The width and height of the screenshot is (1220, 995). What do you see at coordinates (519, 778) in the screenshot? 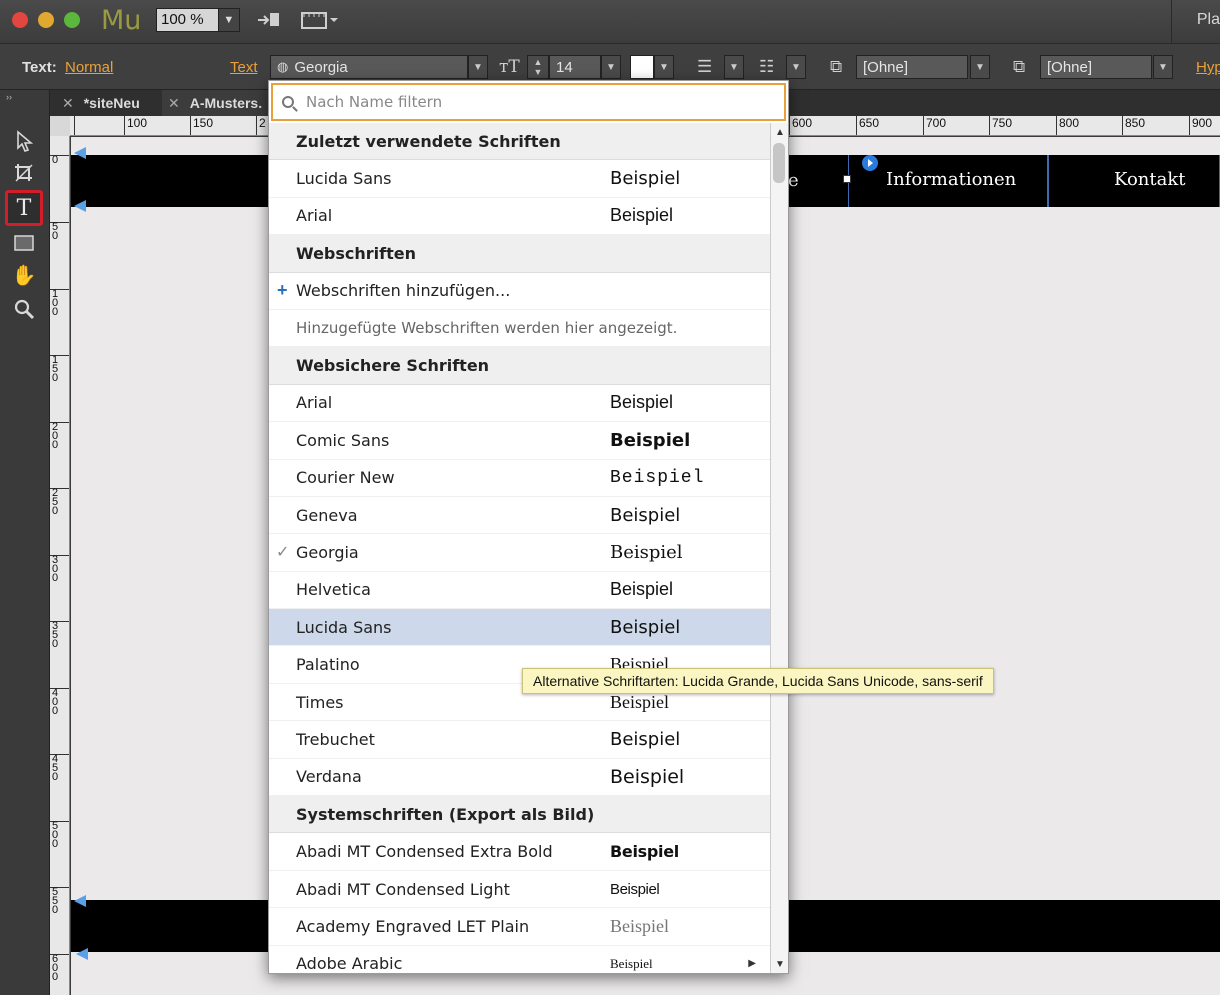
I see `font-item: Verdana Beispiel` at bounding box center [519, 778].